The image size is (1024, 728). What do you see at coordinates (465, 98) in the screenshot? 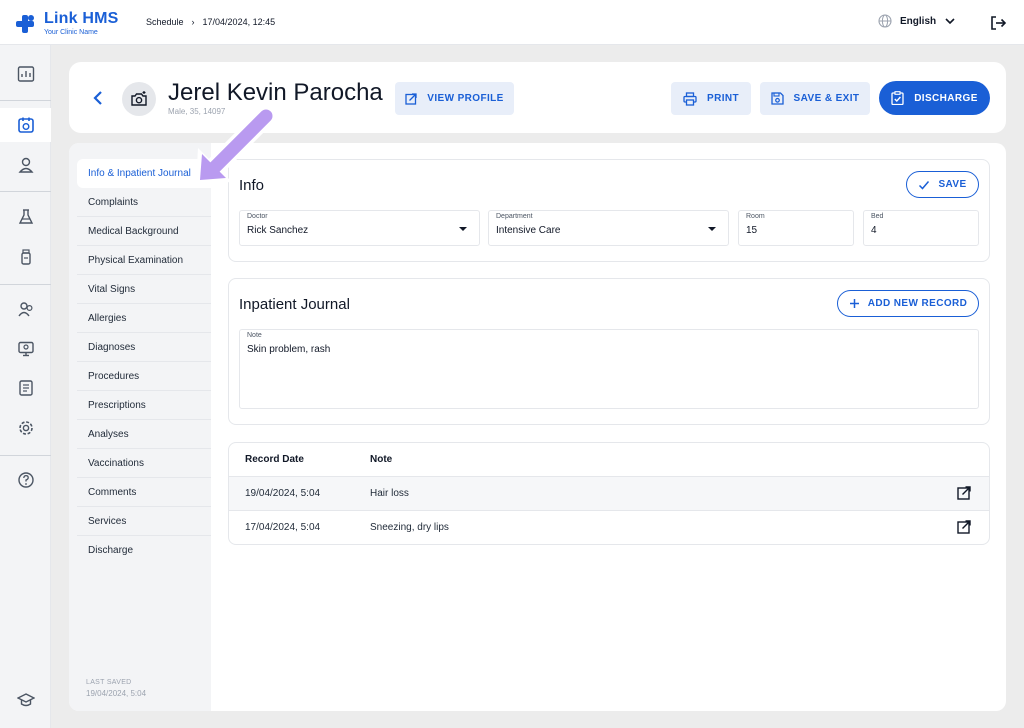
I see `view-profile-label: VIEW PROFILE` at bounding box center [465, 98].